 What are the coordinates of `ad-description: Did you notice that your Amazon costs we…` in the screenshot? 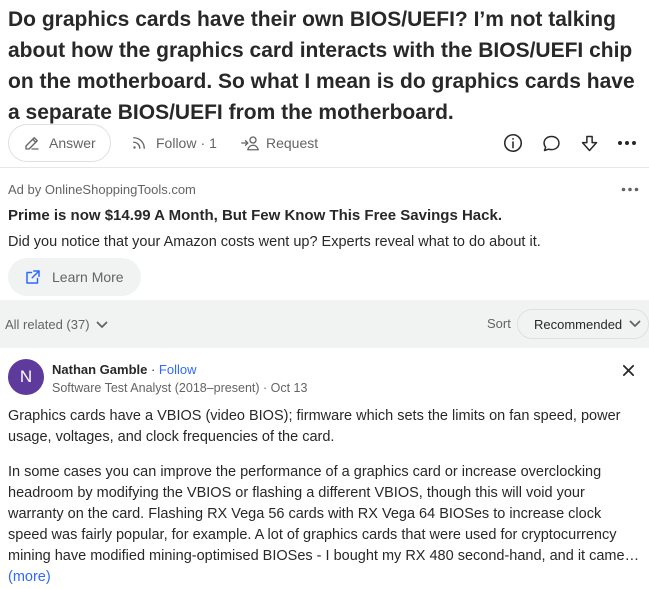 It's located at (274, 242).